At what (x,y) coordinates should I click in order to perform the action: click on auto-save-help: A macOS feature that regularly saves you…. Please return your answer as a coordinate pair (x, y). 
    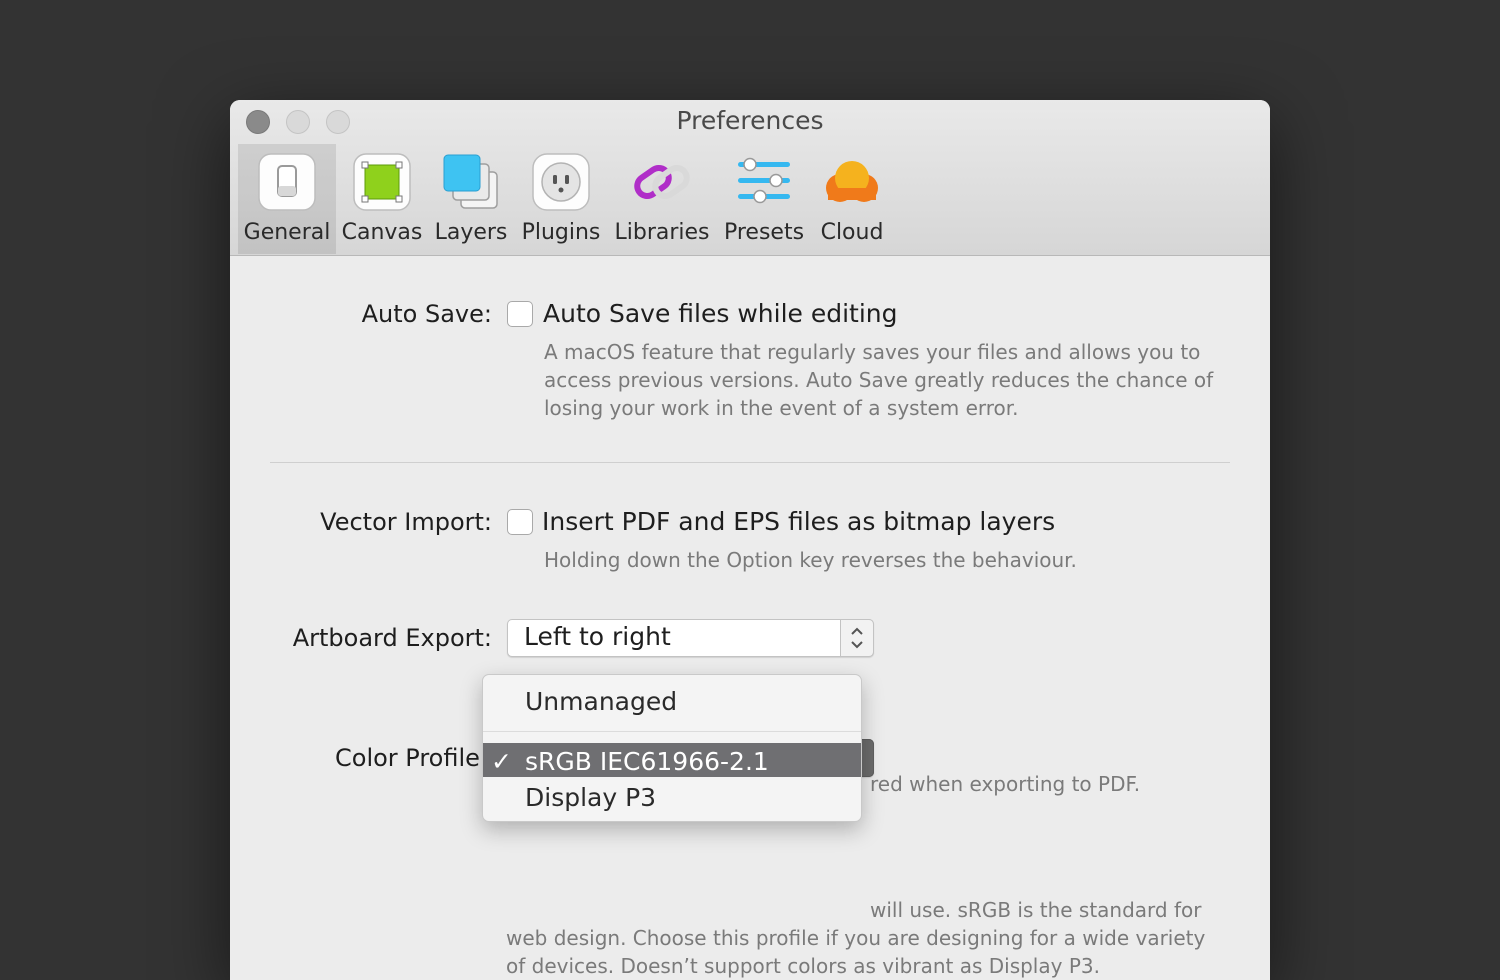
    Looking at the image, I should click on (879, 380).